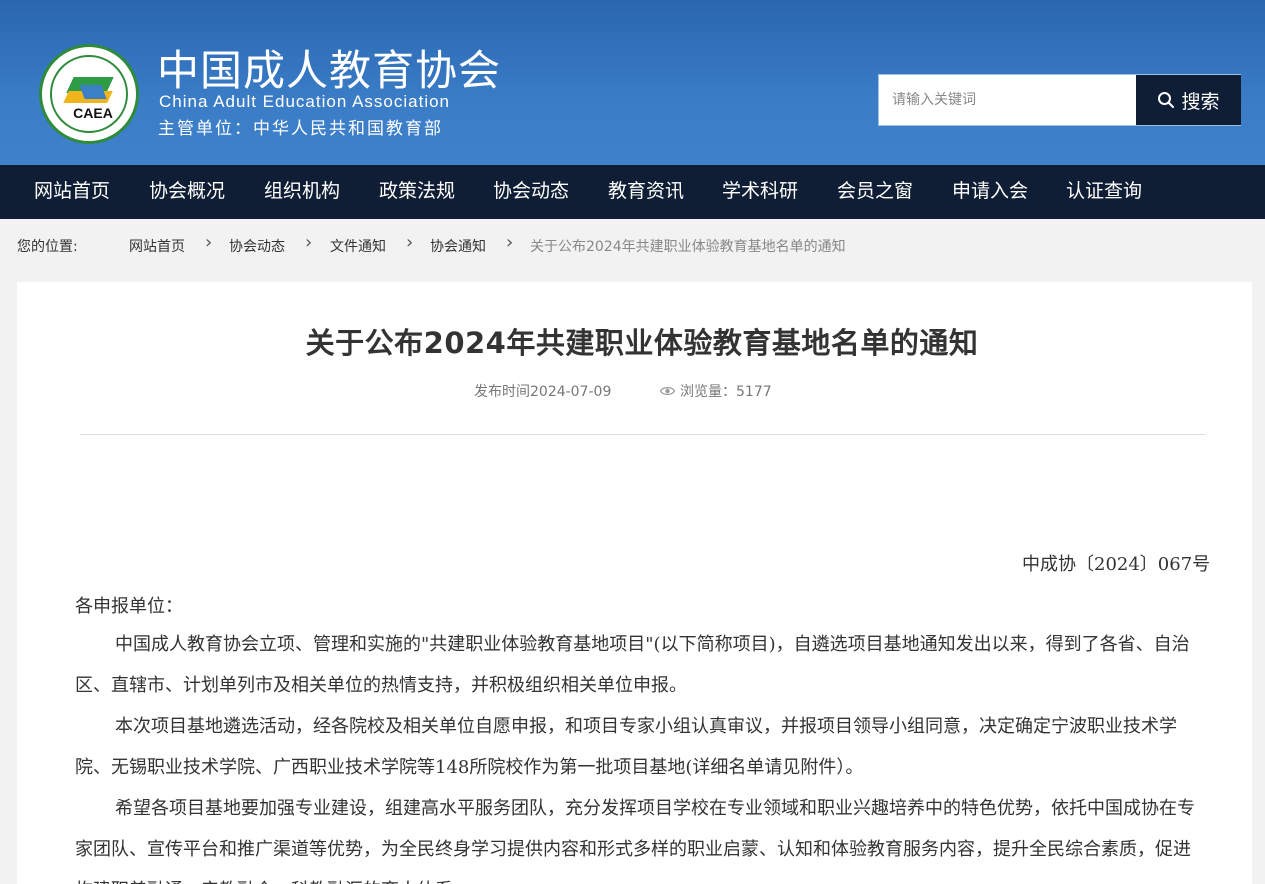 This screenshot has width=1265, height=884. I want to click on publish-time: 发布时间2024-07-09, so click(543, 392).